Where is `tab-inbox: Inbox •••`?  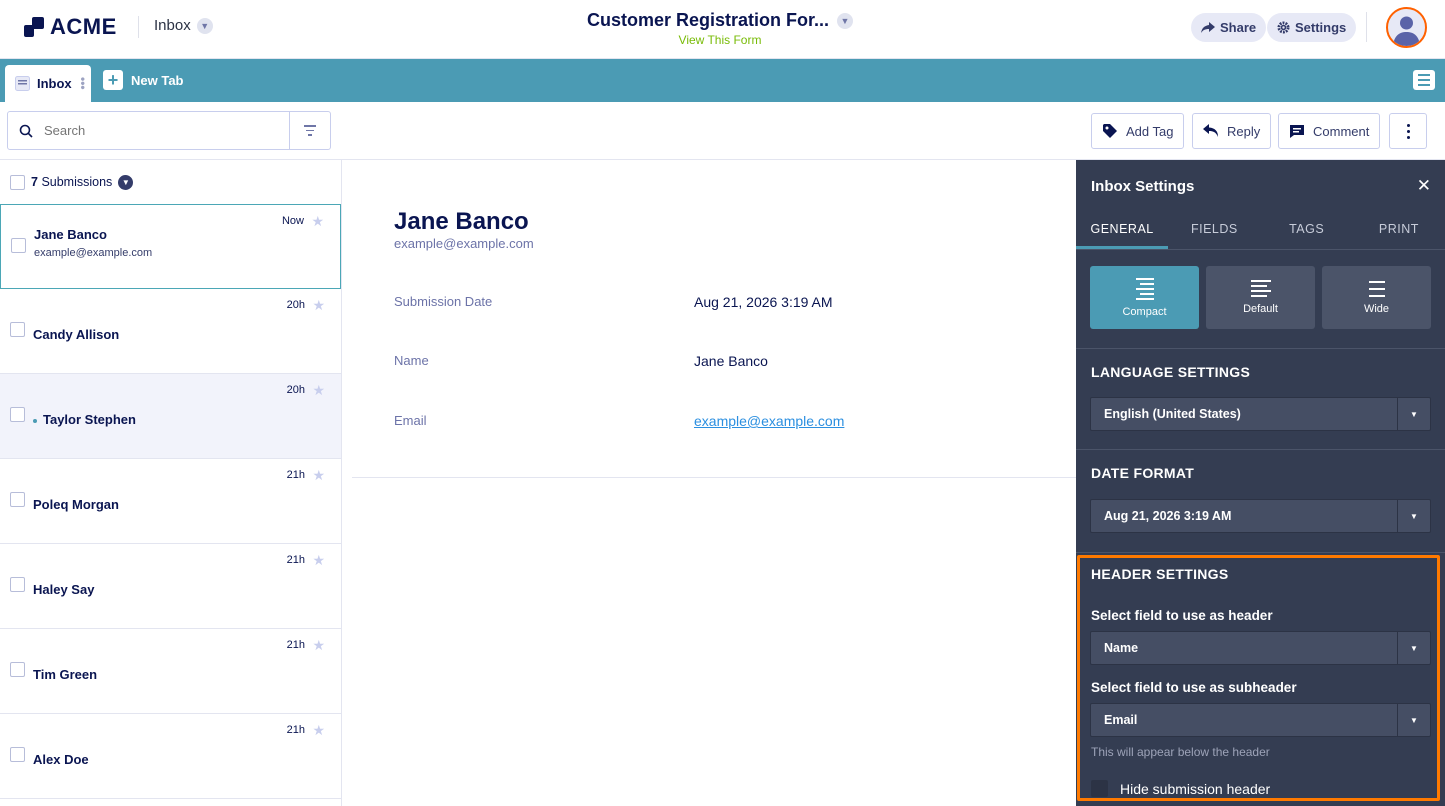 tab-inbox: Inbox ••• is located at coordinates (48, 83).